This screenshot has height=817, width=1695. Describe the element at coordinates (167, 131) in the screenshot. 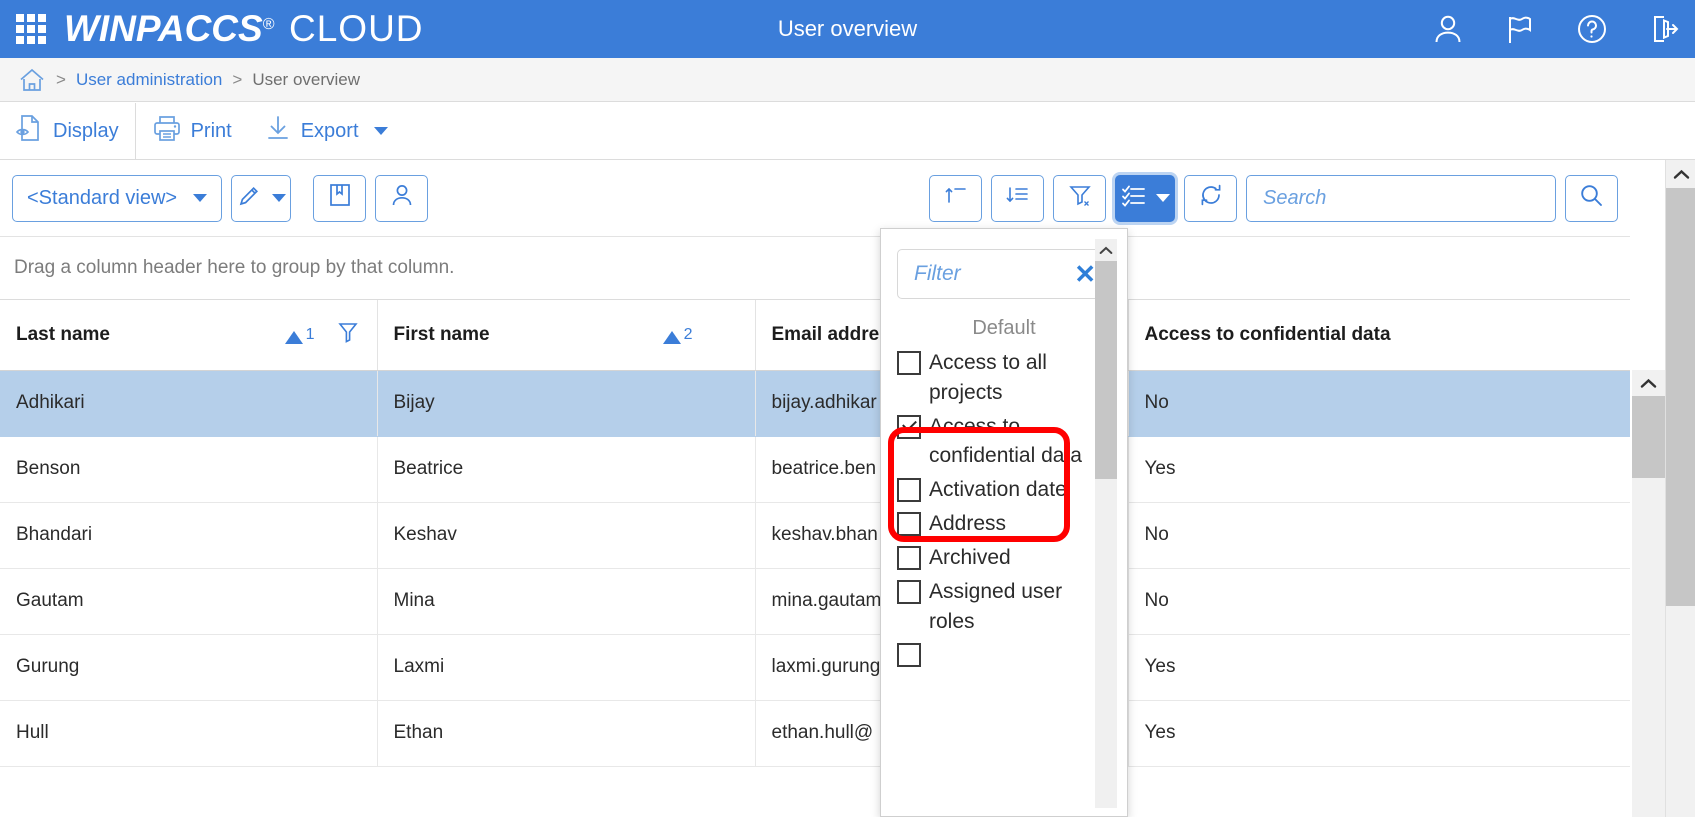

I see `printer-icon` at that location.